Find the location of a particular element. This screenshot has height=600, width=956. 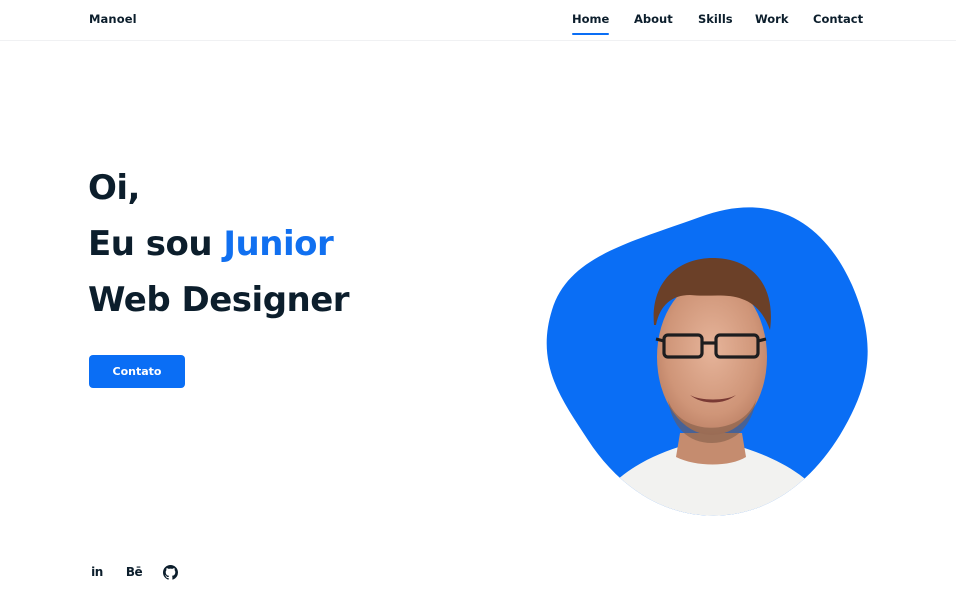

linkedin-icon-label: in is located at coordinates (97, 572).